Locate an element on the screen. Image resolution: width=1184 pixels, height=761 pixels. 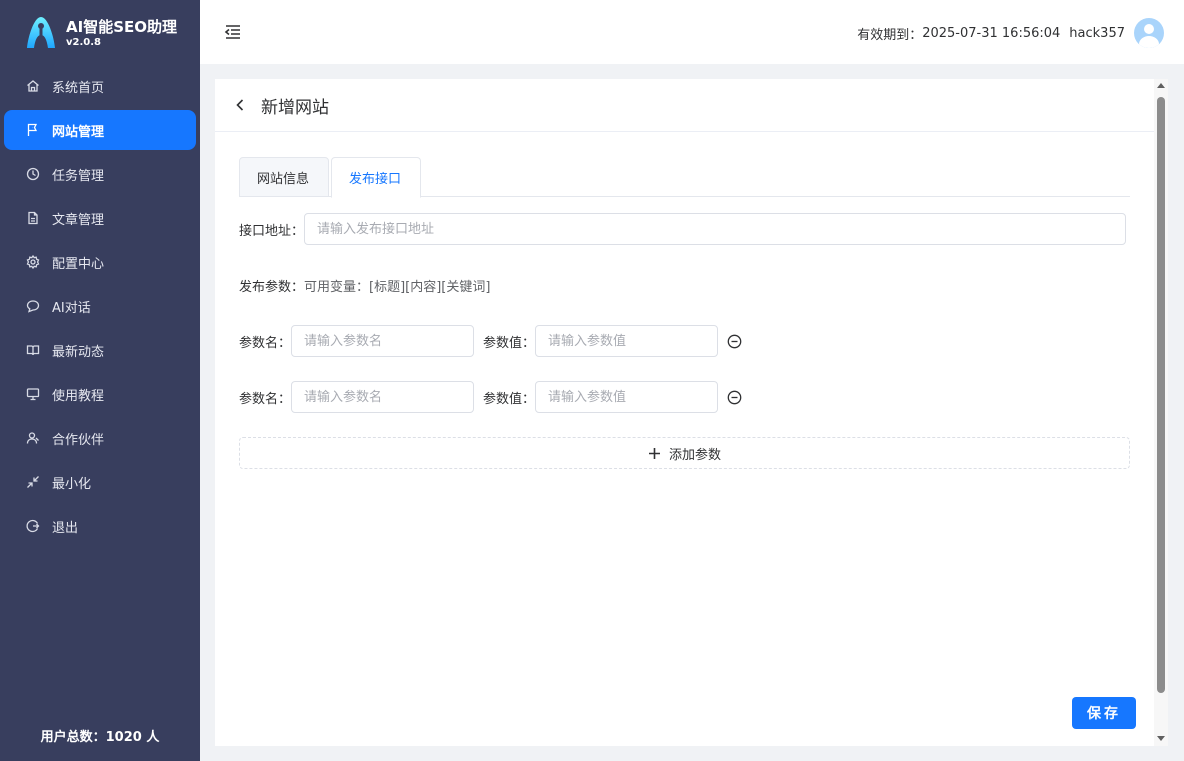
sidebar-item-label: 最新动态 is located at coordinates (78, 352).